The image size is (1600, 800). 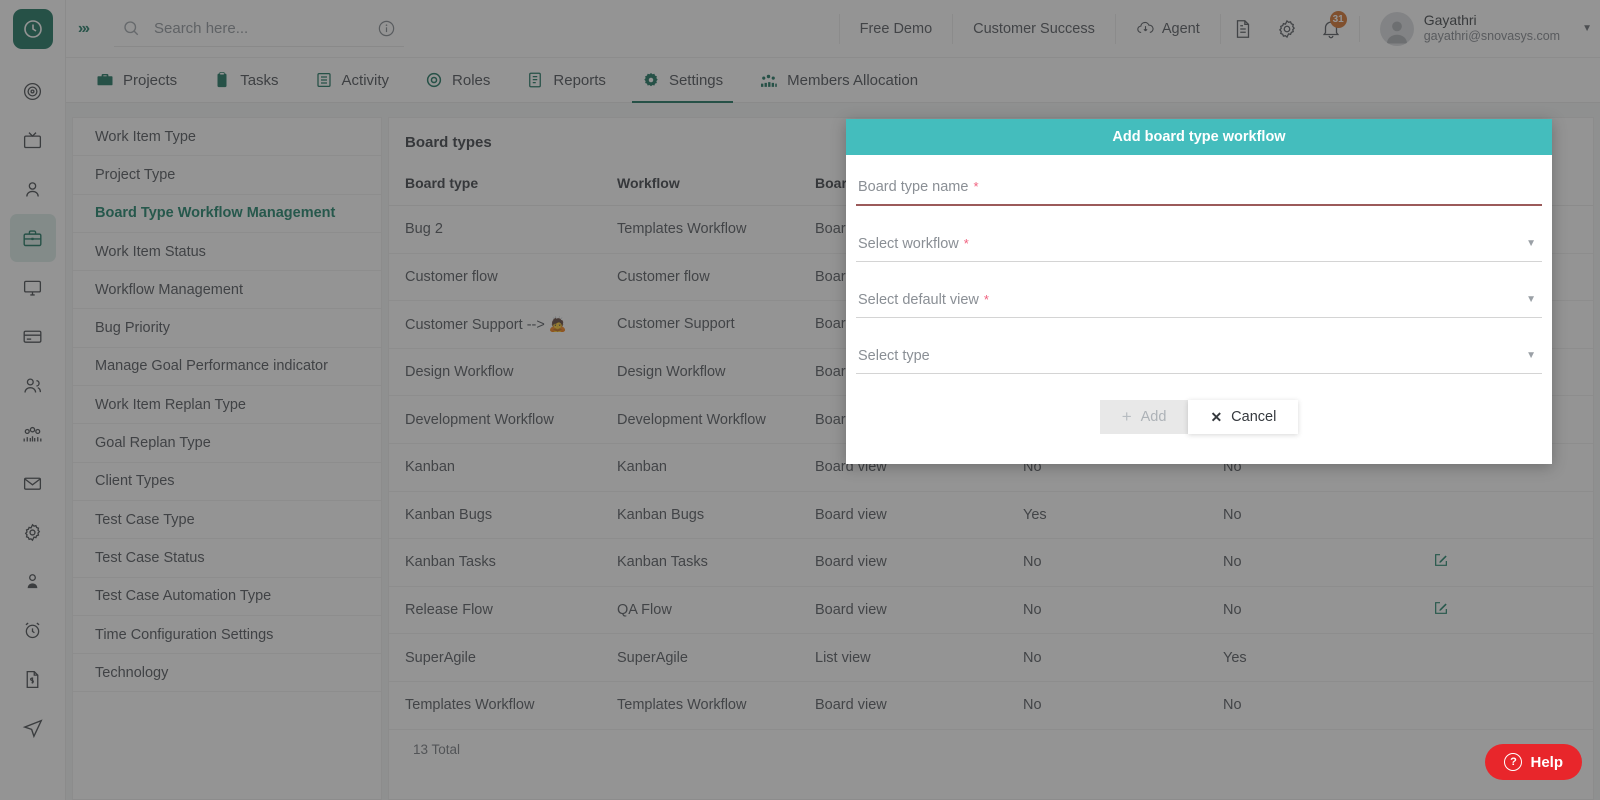 I want to click on chevron-double-right-icon: »›, so click(x=83, y=29).